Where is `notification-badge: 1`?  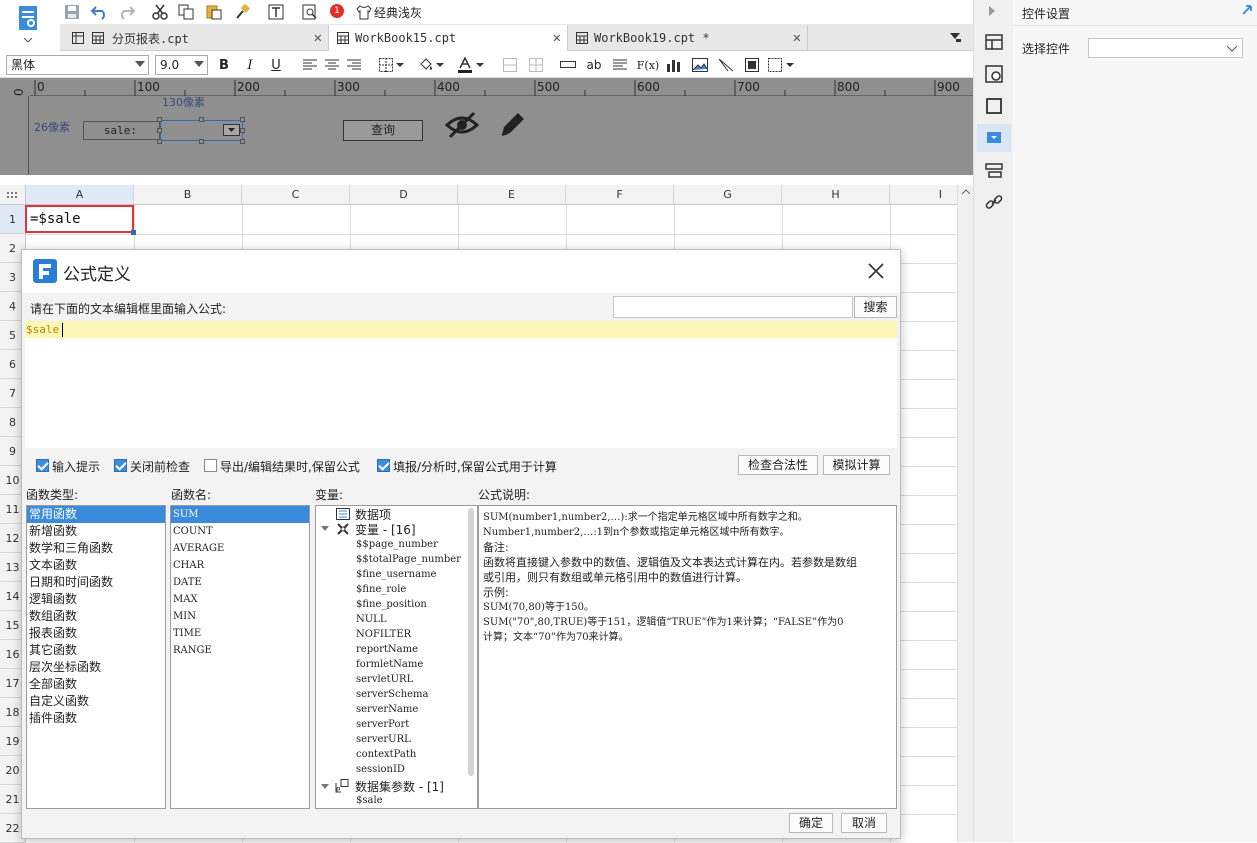 notification-badge: 1 is located at coordinates (337, 11).